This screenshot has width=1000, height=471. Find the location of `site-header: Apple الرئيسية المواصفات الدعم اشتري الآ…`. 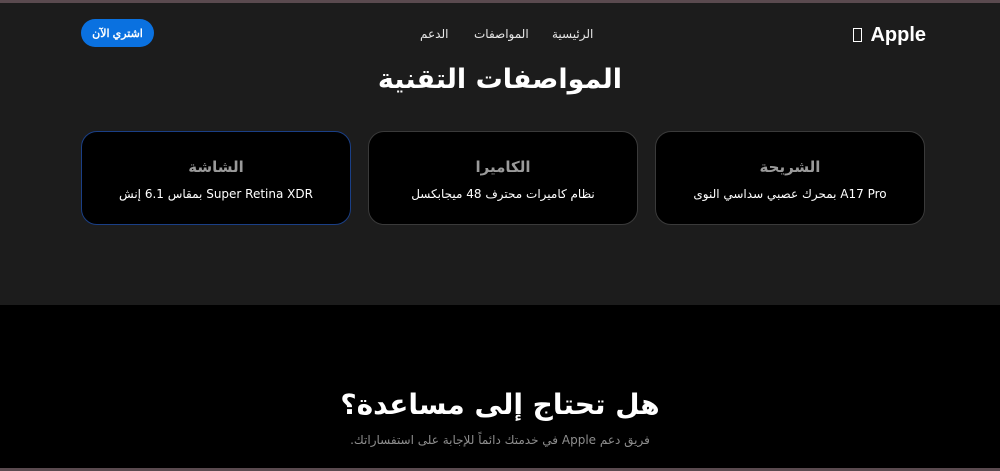

site-header: Apple الرئيسية المواصفات الدعم اشتري الآ… is located at coordinates (500, 33).